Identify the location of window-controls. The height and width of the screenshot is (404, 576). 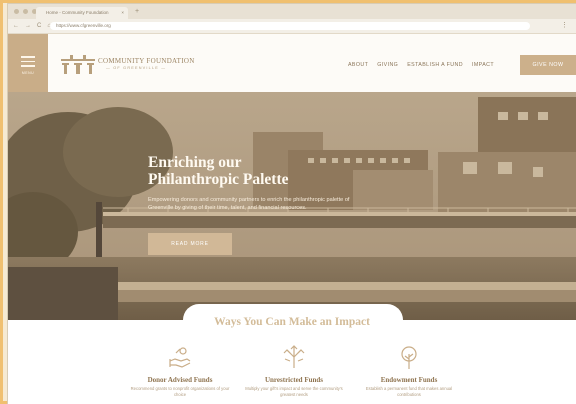
(25, 11).